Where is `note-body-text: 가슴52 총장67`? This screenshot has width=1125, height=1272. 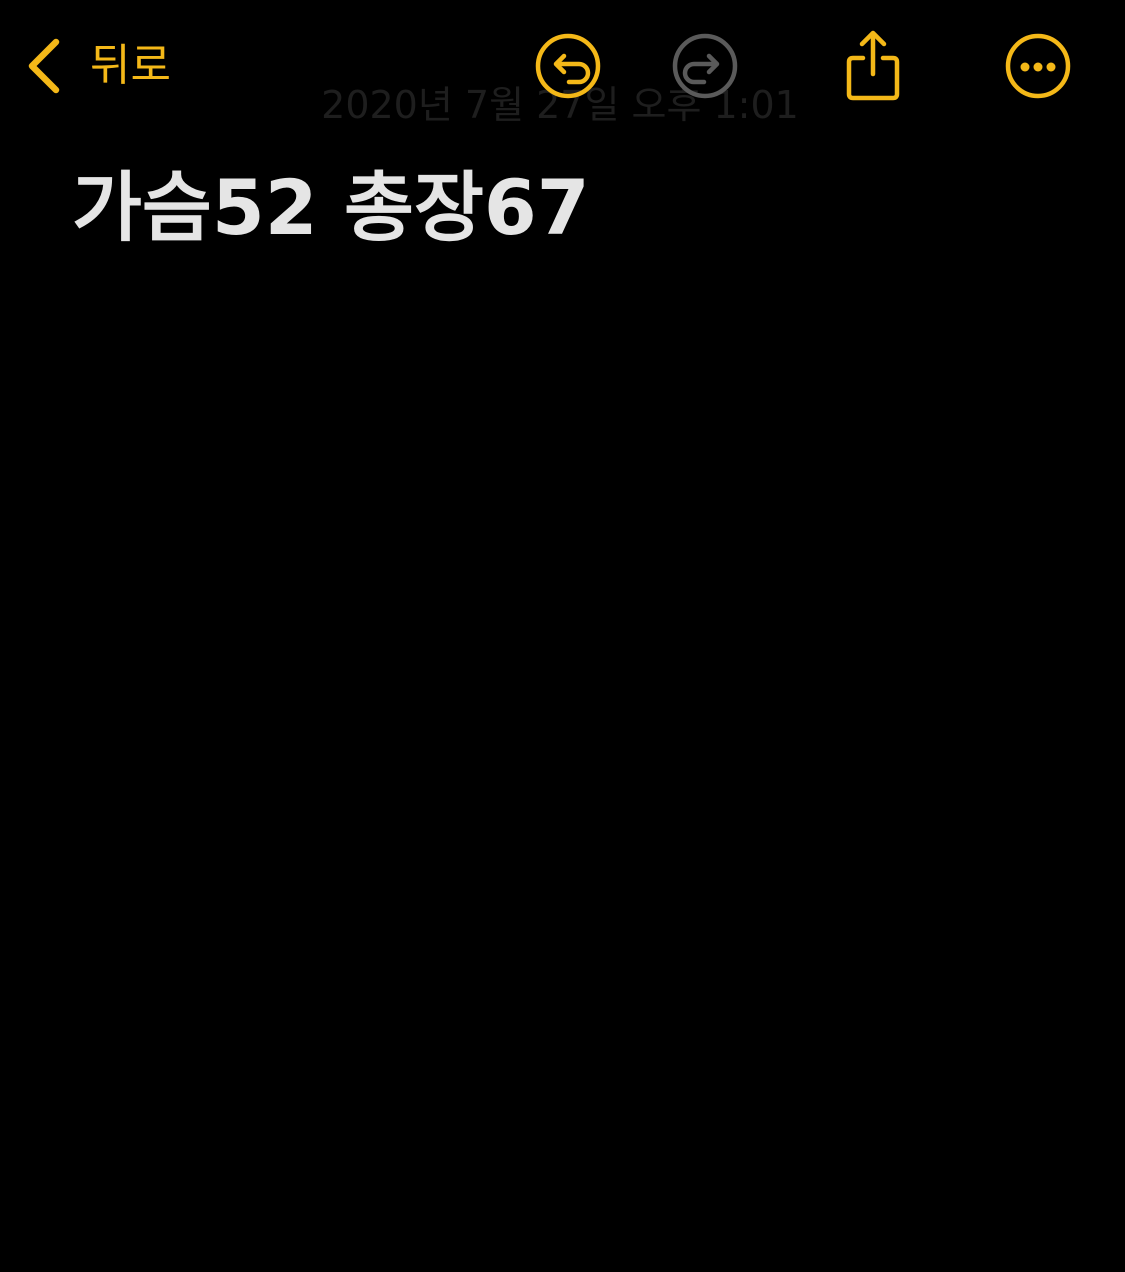 note-body-text: 가슴52 총장67 is located at coordinates (572, 208).